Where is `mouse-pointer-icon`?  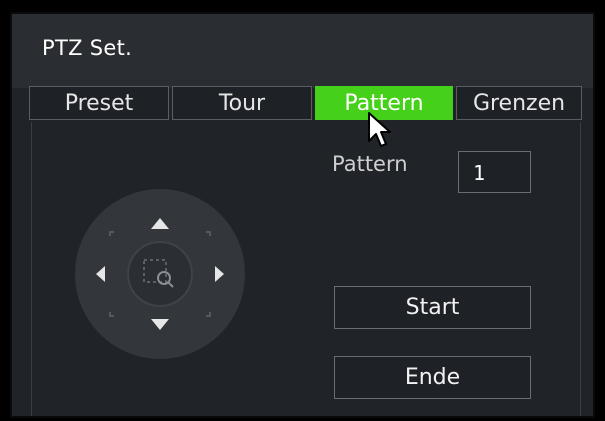 mouse-pointer-icon is located at coordinates (379, 129).